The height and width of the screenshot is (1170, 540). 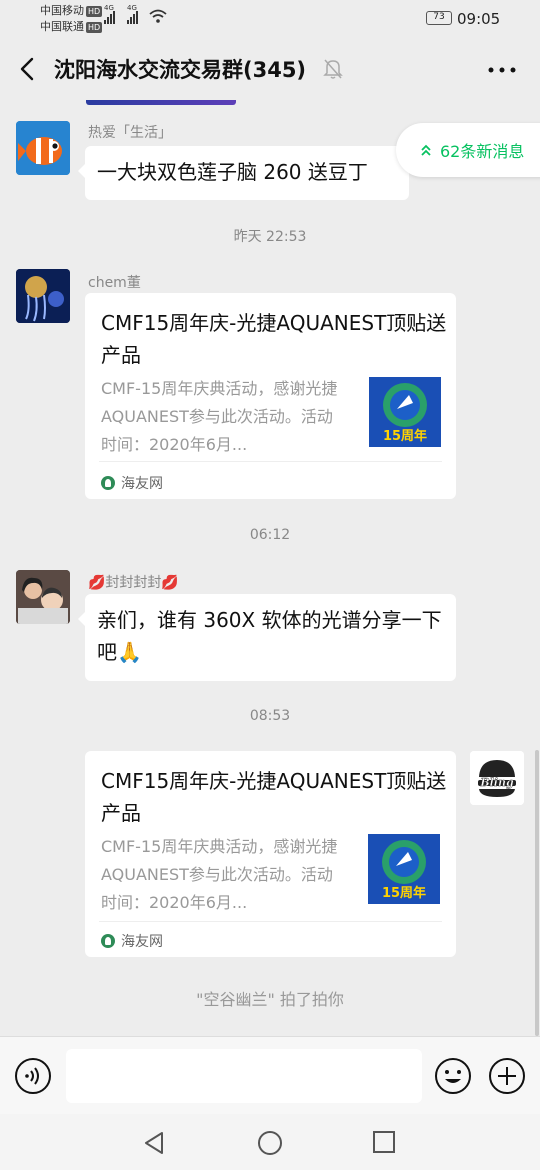 I want to click on scrollbar, so click(x=537, y=893).